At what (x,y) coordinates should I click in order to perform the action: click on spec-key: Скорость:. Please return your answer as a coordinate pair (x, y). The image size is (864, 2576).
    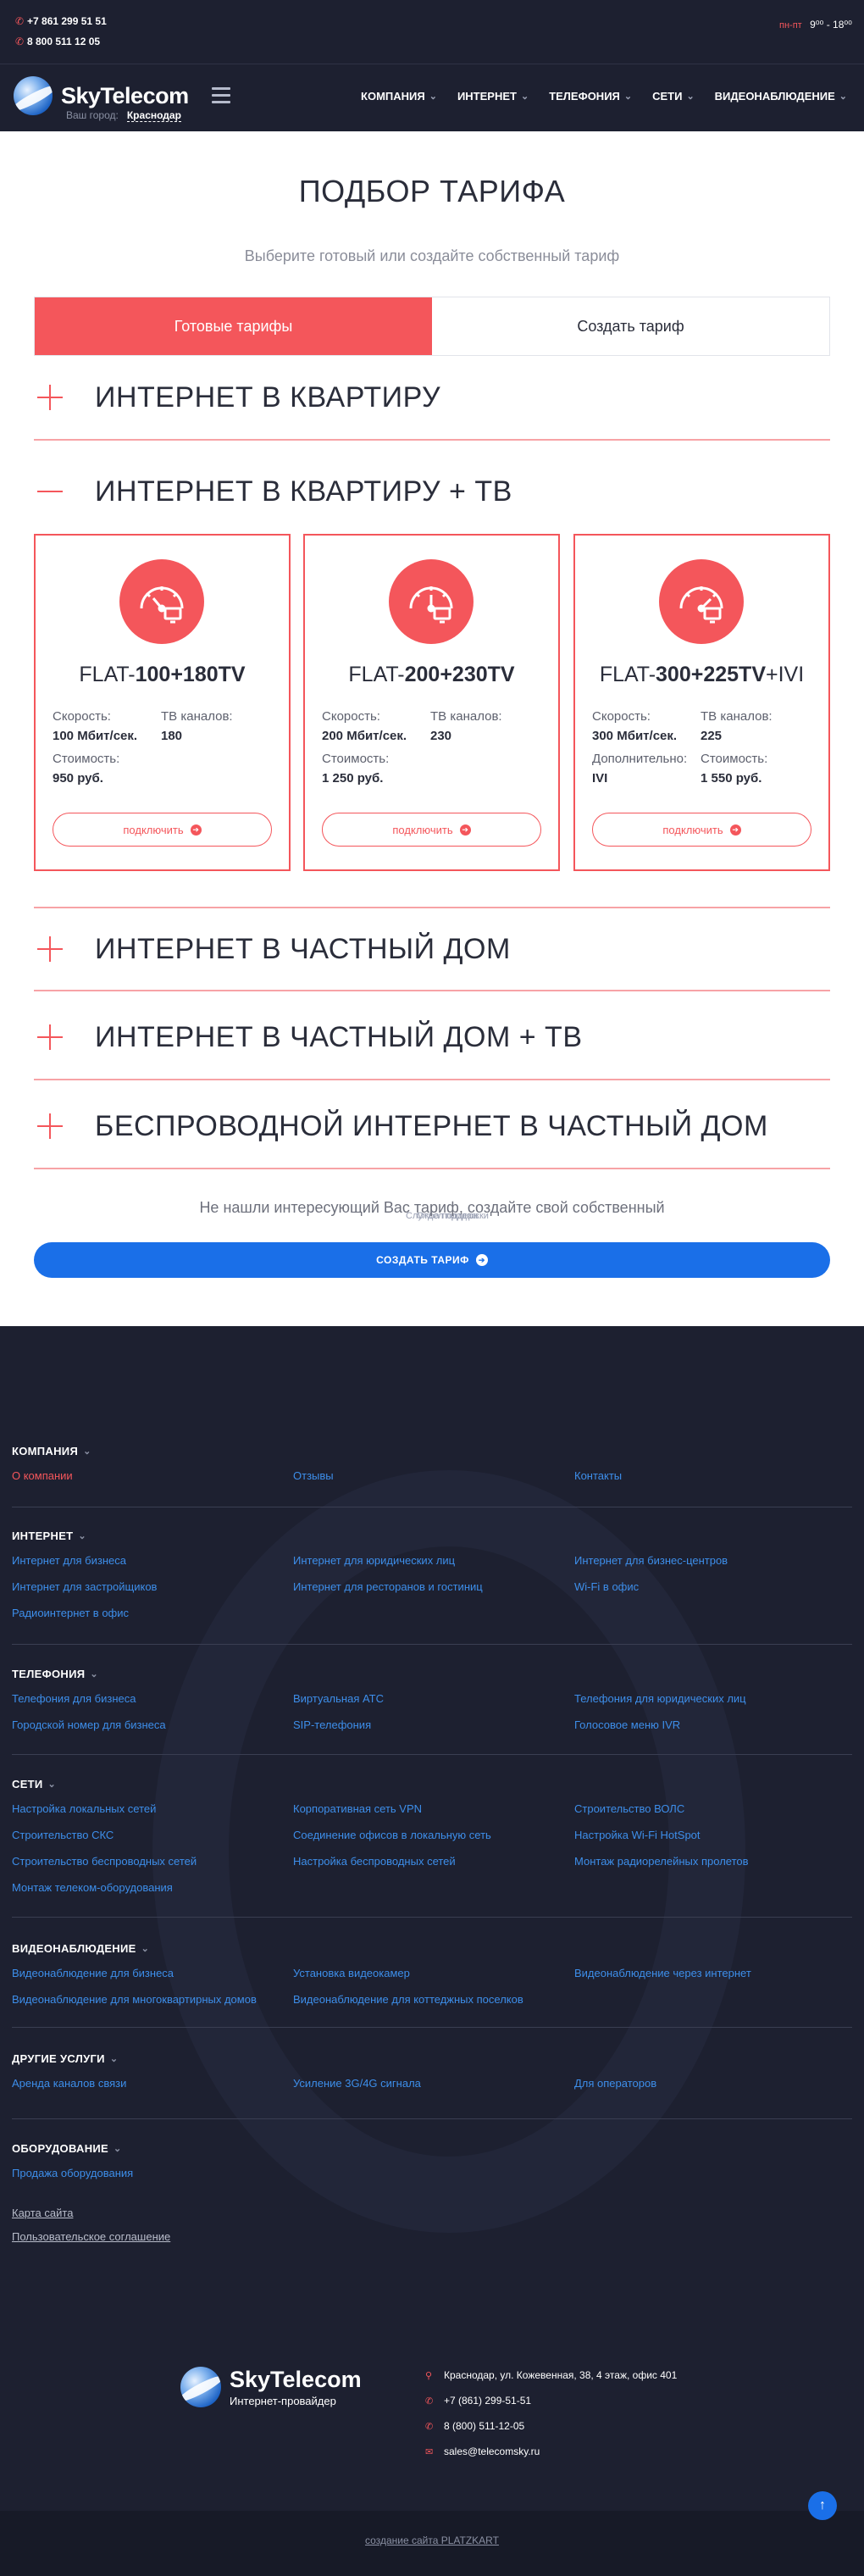
    Looking at the image, I should click on (351, 716).